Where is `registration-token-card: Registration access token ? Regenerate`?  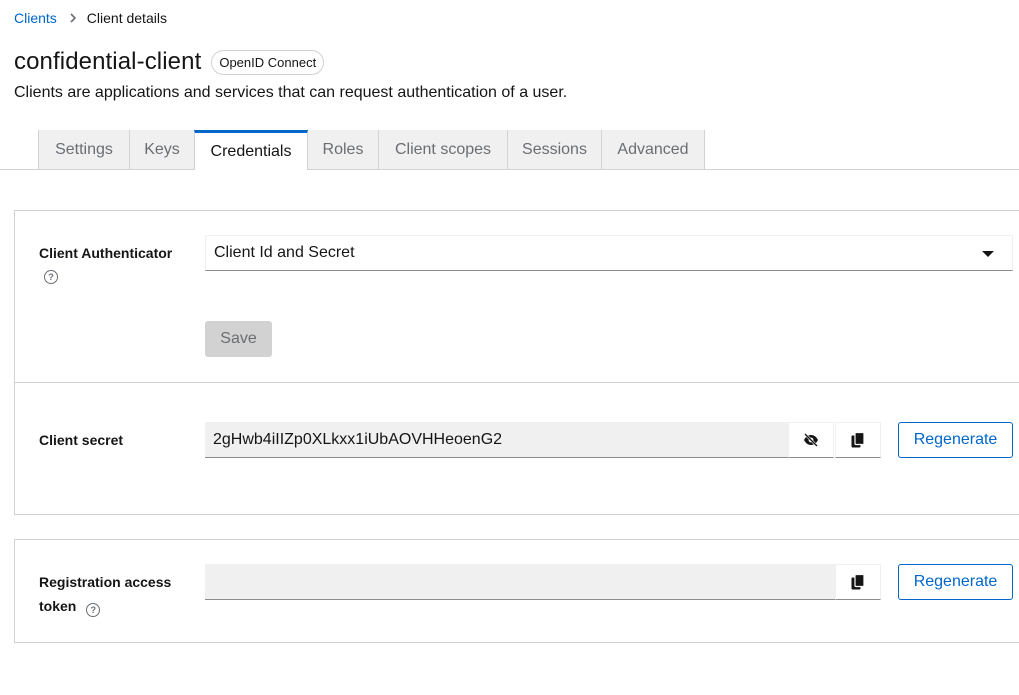 registration-token-card: Registration access token ? Regenerate is located at coordinates (516, 591).